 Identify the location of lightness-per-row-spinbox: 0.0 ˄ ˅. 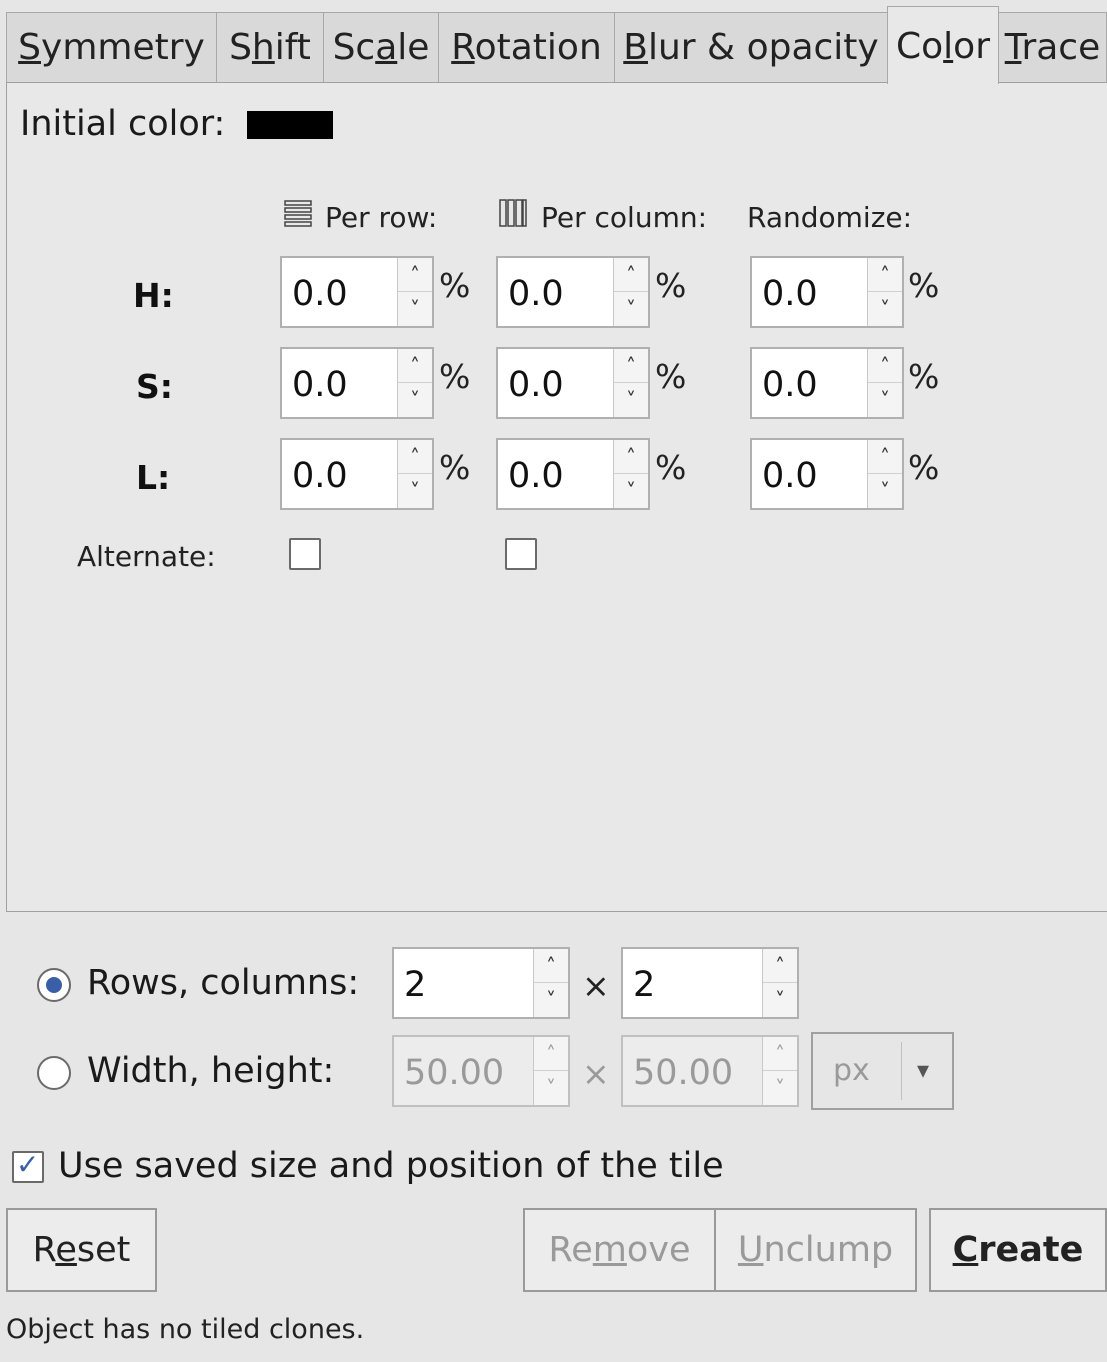
(357, 474).